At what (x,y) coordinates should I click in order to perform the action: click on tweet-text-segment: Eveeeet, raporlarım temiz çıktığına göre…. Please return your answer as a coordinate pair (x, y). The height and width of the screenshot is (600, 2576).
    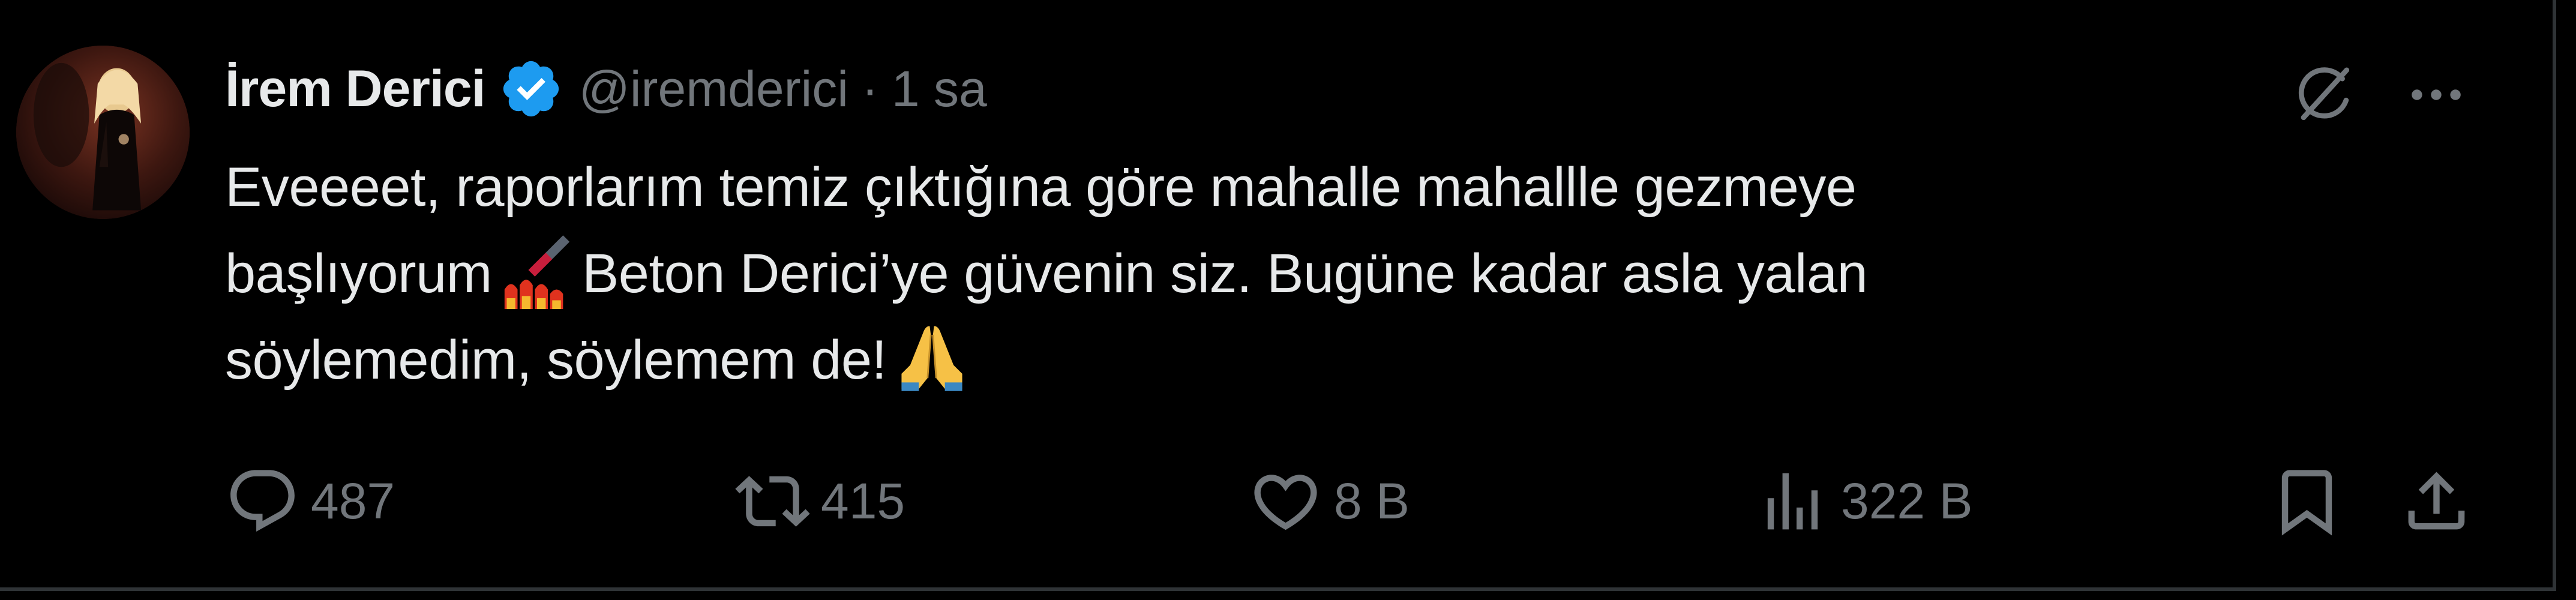
    Looking at the image, I should click on (1041, 187).